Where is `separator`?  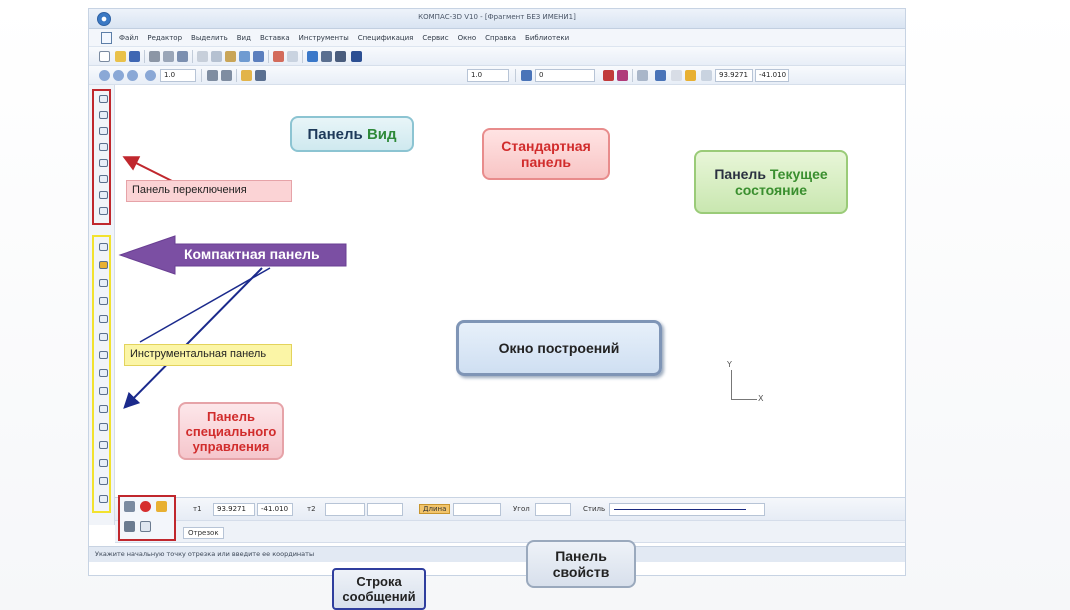
separator is located at coordinates (515, 75).